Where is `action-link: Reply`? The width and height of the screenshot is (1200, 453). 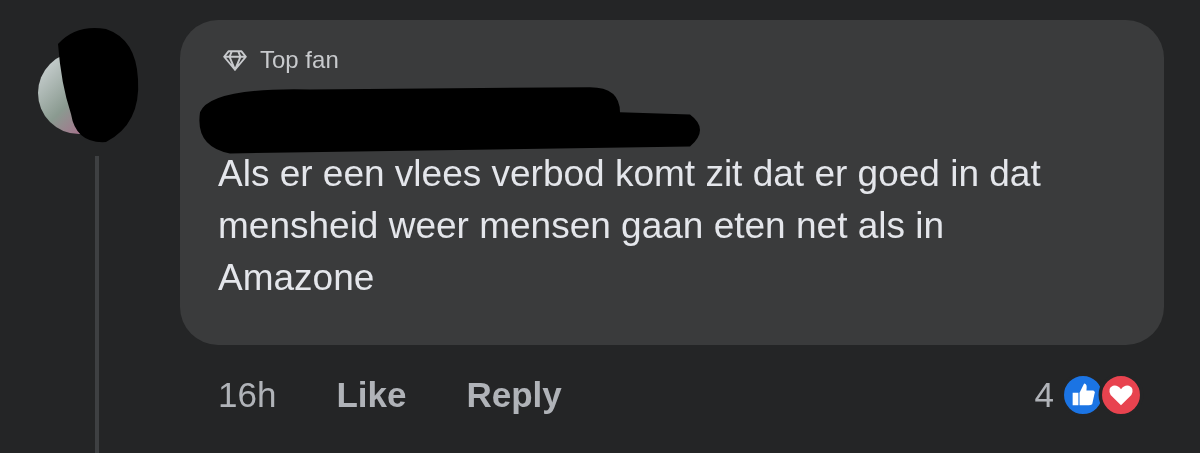
action-link: Reply is located at coordinates (514, 395).